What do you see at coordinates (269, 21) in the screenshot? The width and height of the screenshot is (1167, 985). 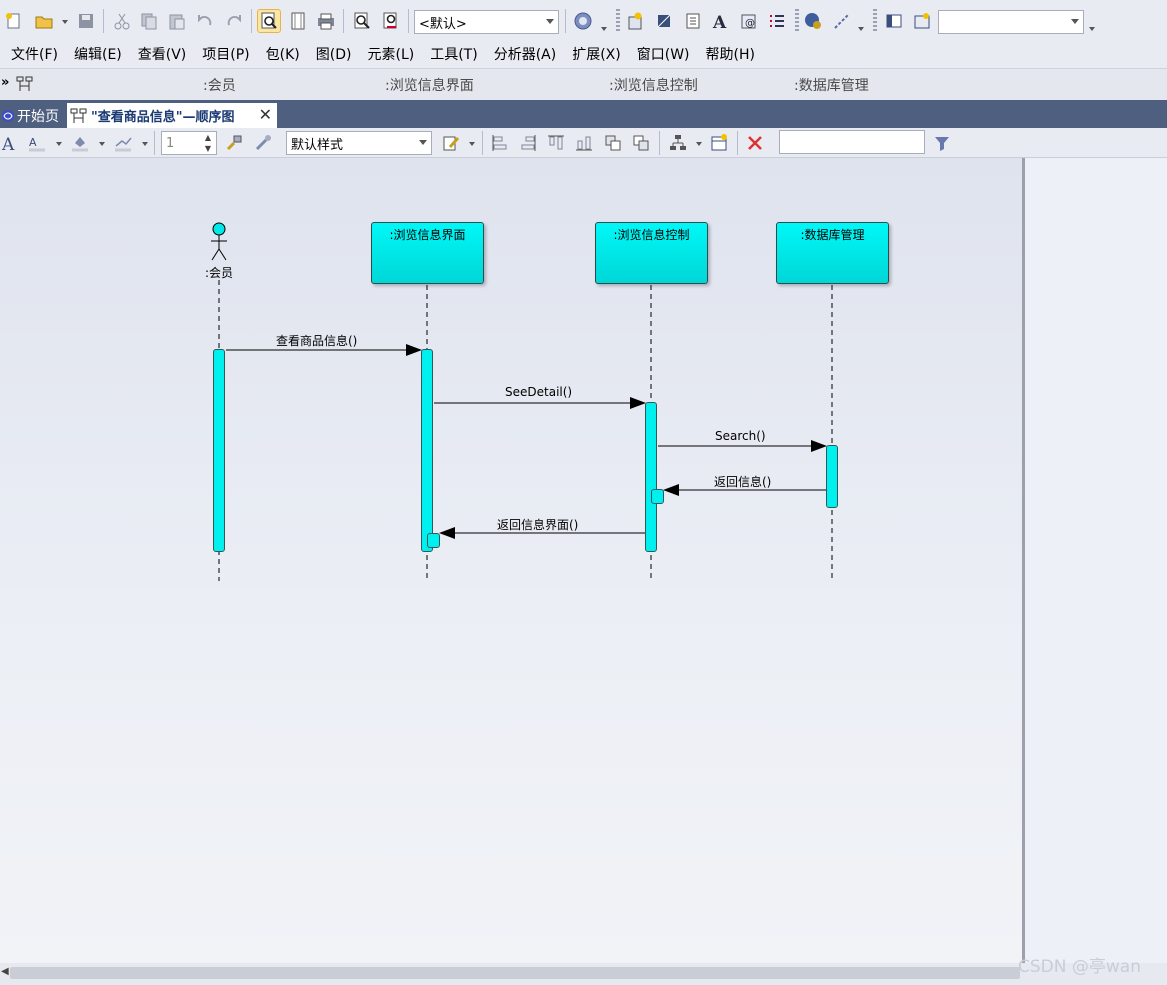 I see `zoom-page-icon` at bounding box center [269, 21].